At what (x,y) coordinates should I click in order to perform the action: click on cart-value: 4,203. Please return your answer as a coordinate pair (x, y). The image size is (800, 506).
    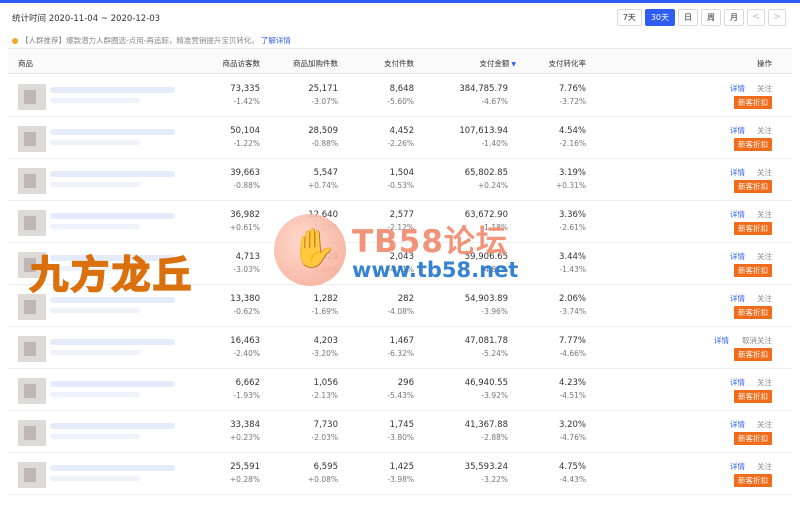
    Looking at the image, I should click on (325, 341).